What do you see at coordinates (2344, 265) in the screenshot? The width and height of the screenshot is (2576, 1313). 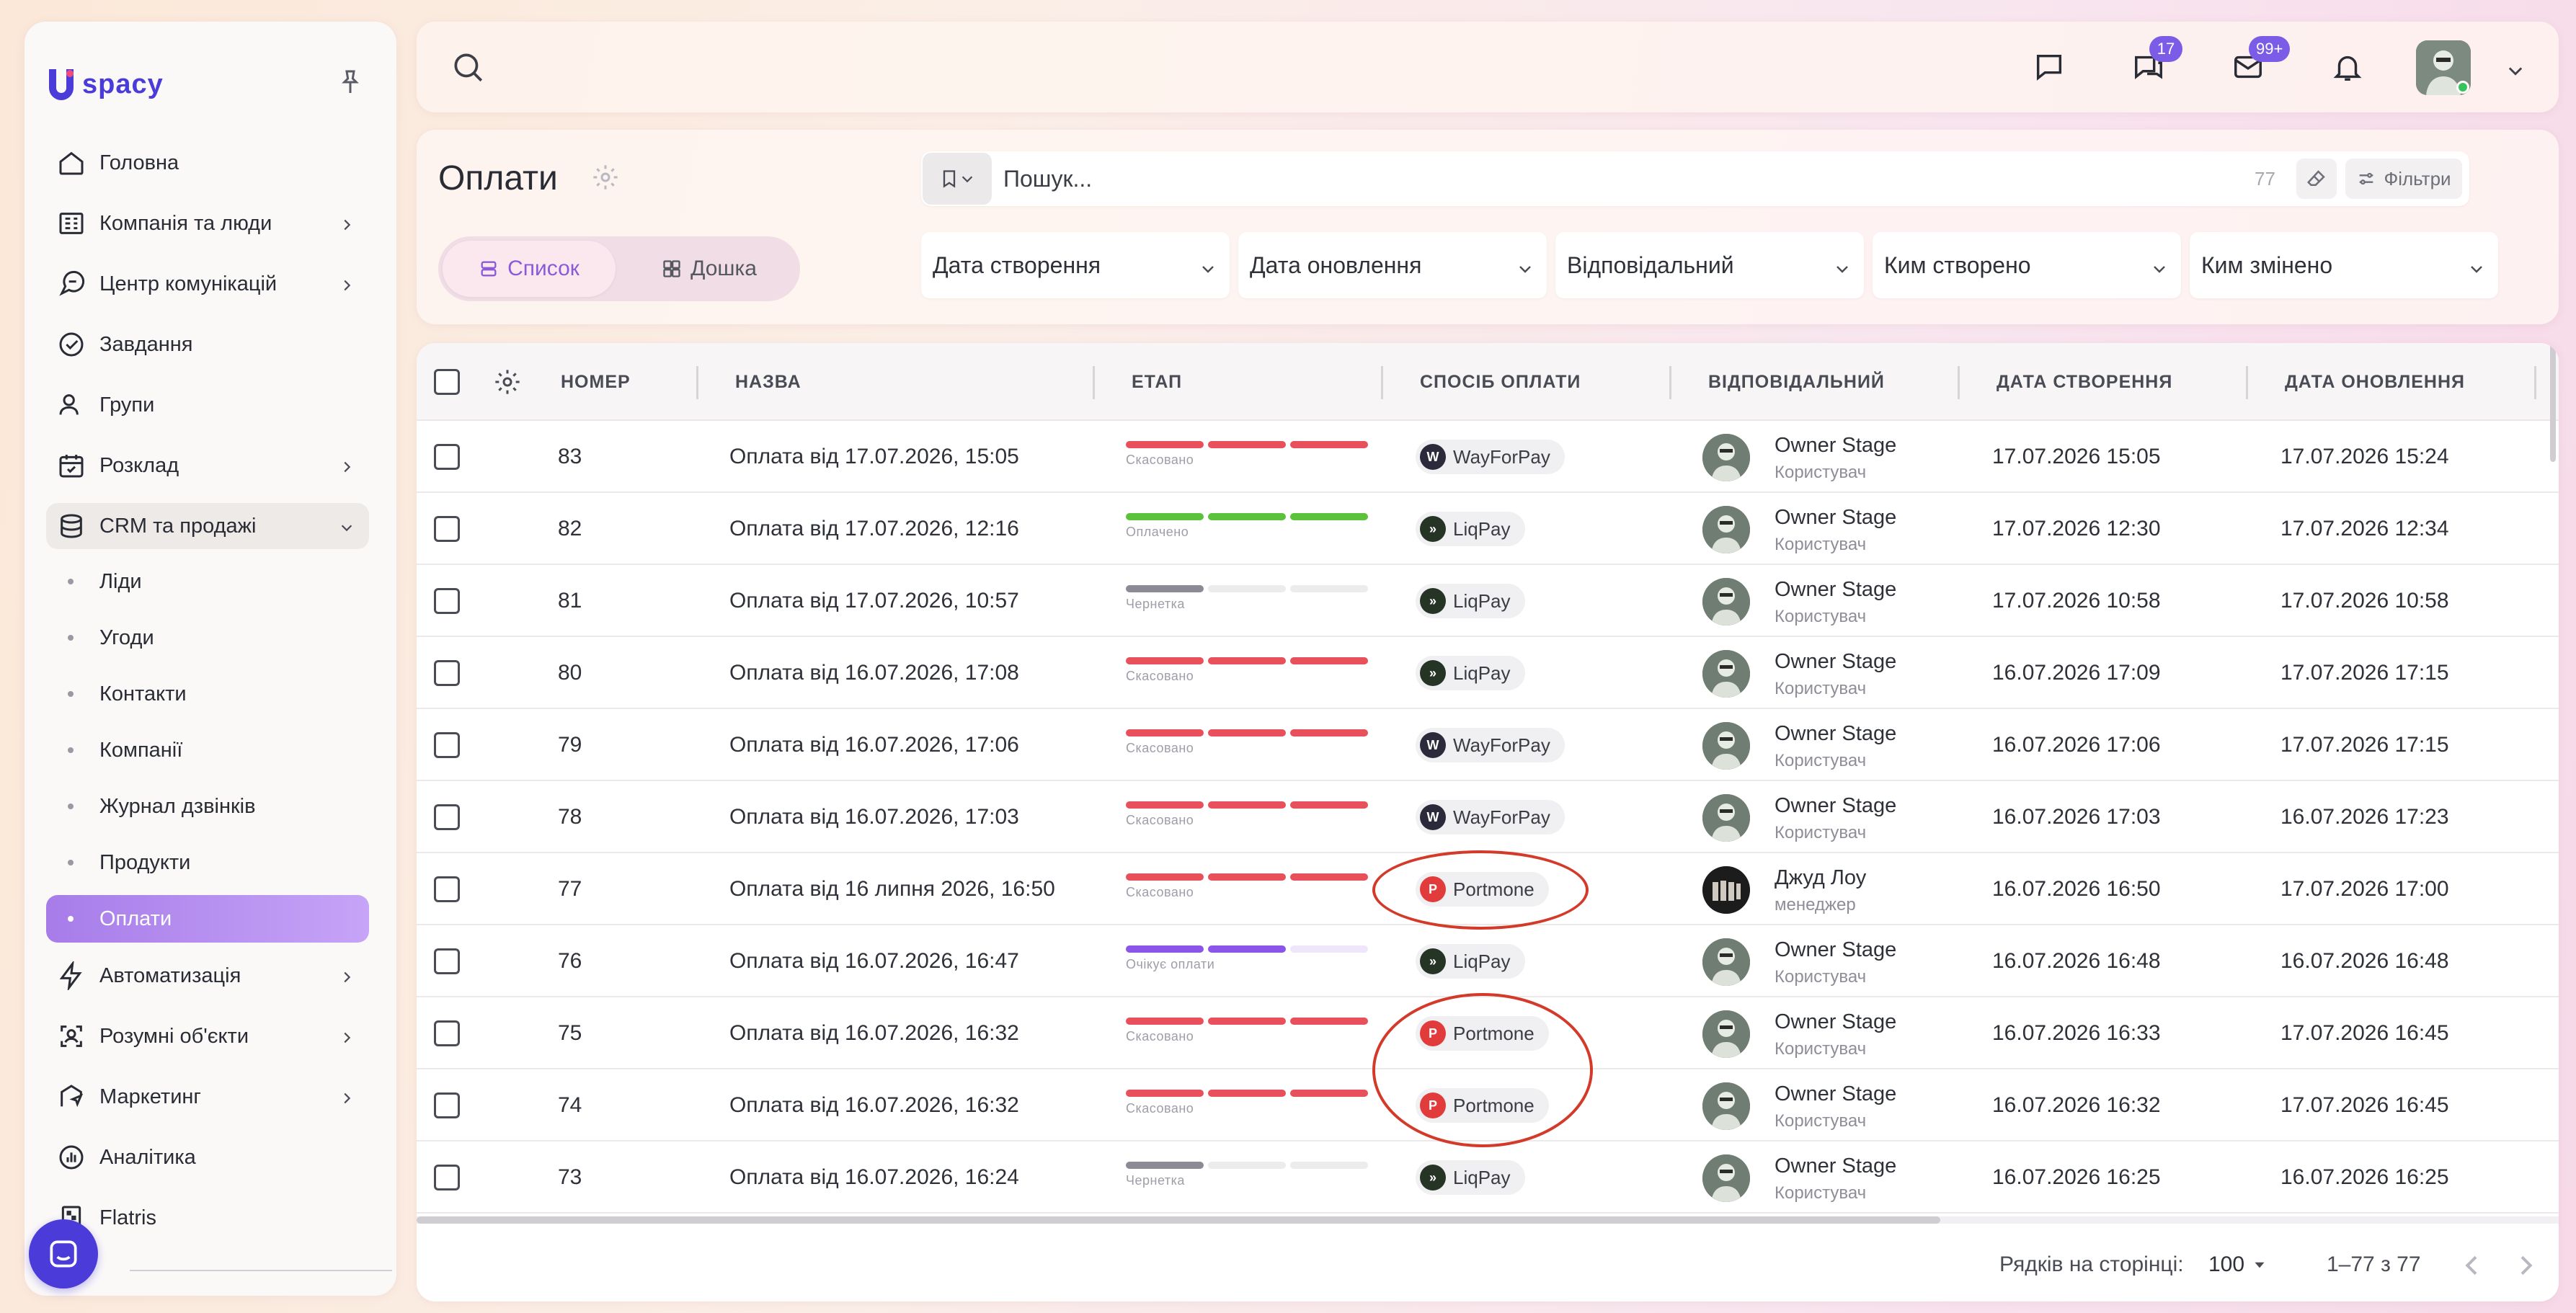 I see `filter-modified-by: Ким змінено` at bounding box center [2344, 265].